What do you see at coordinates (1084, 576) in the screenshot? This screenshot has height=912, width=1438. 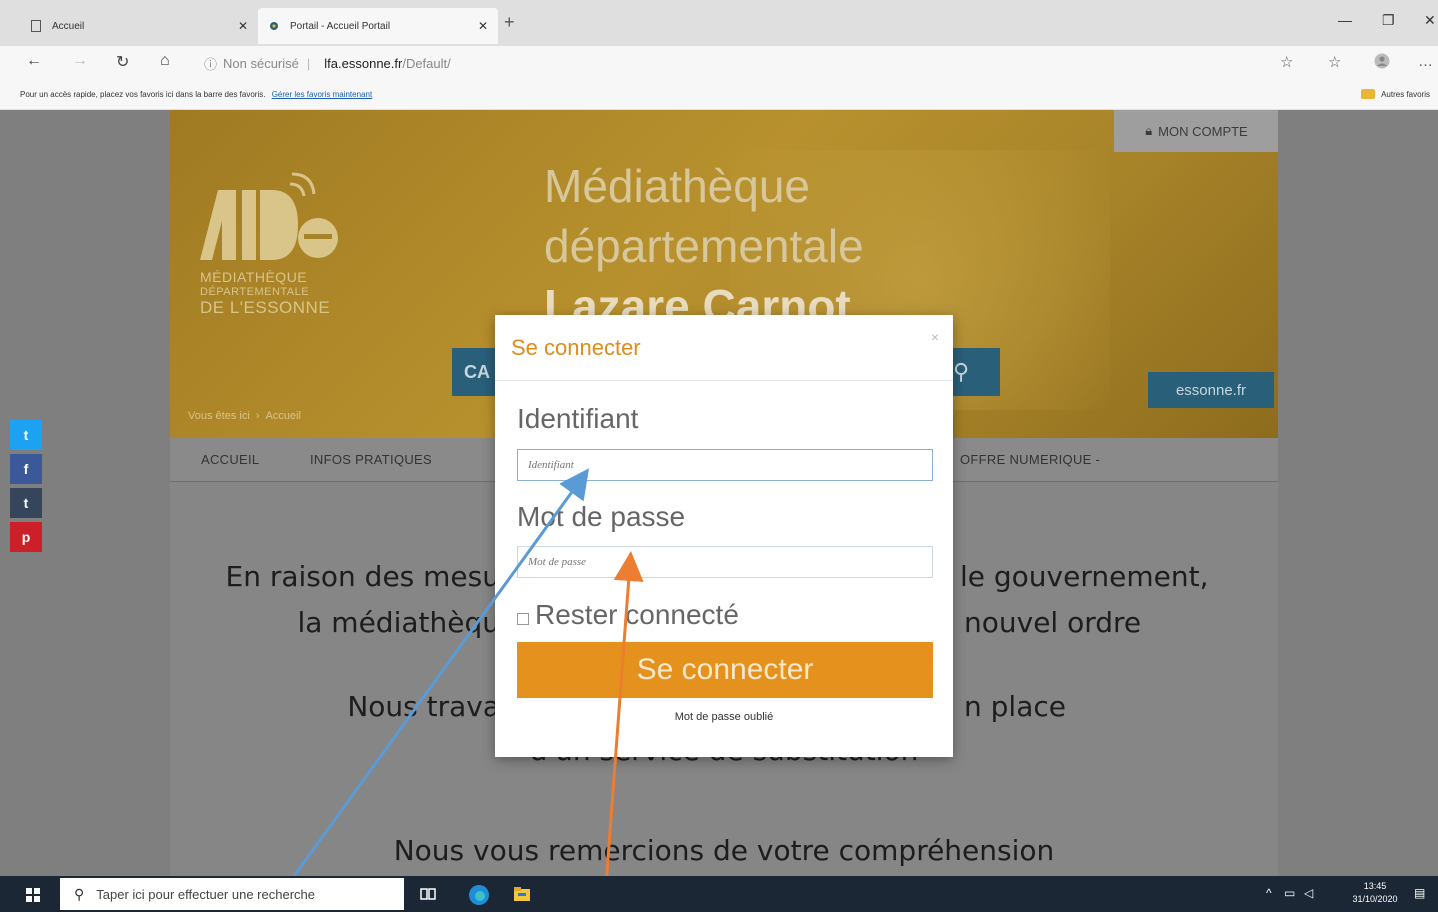 I see `content-line: le gouvernement,` at bounding box center [1084, 576].